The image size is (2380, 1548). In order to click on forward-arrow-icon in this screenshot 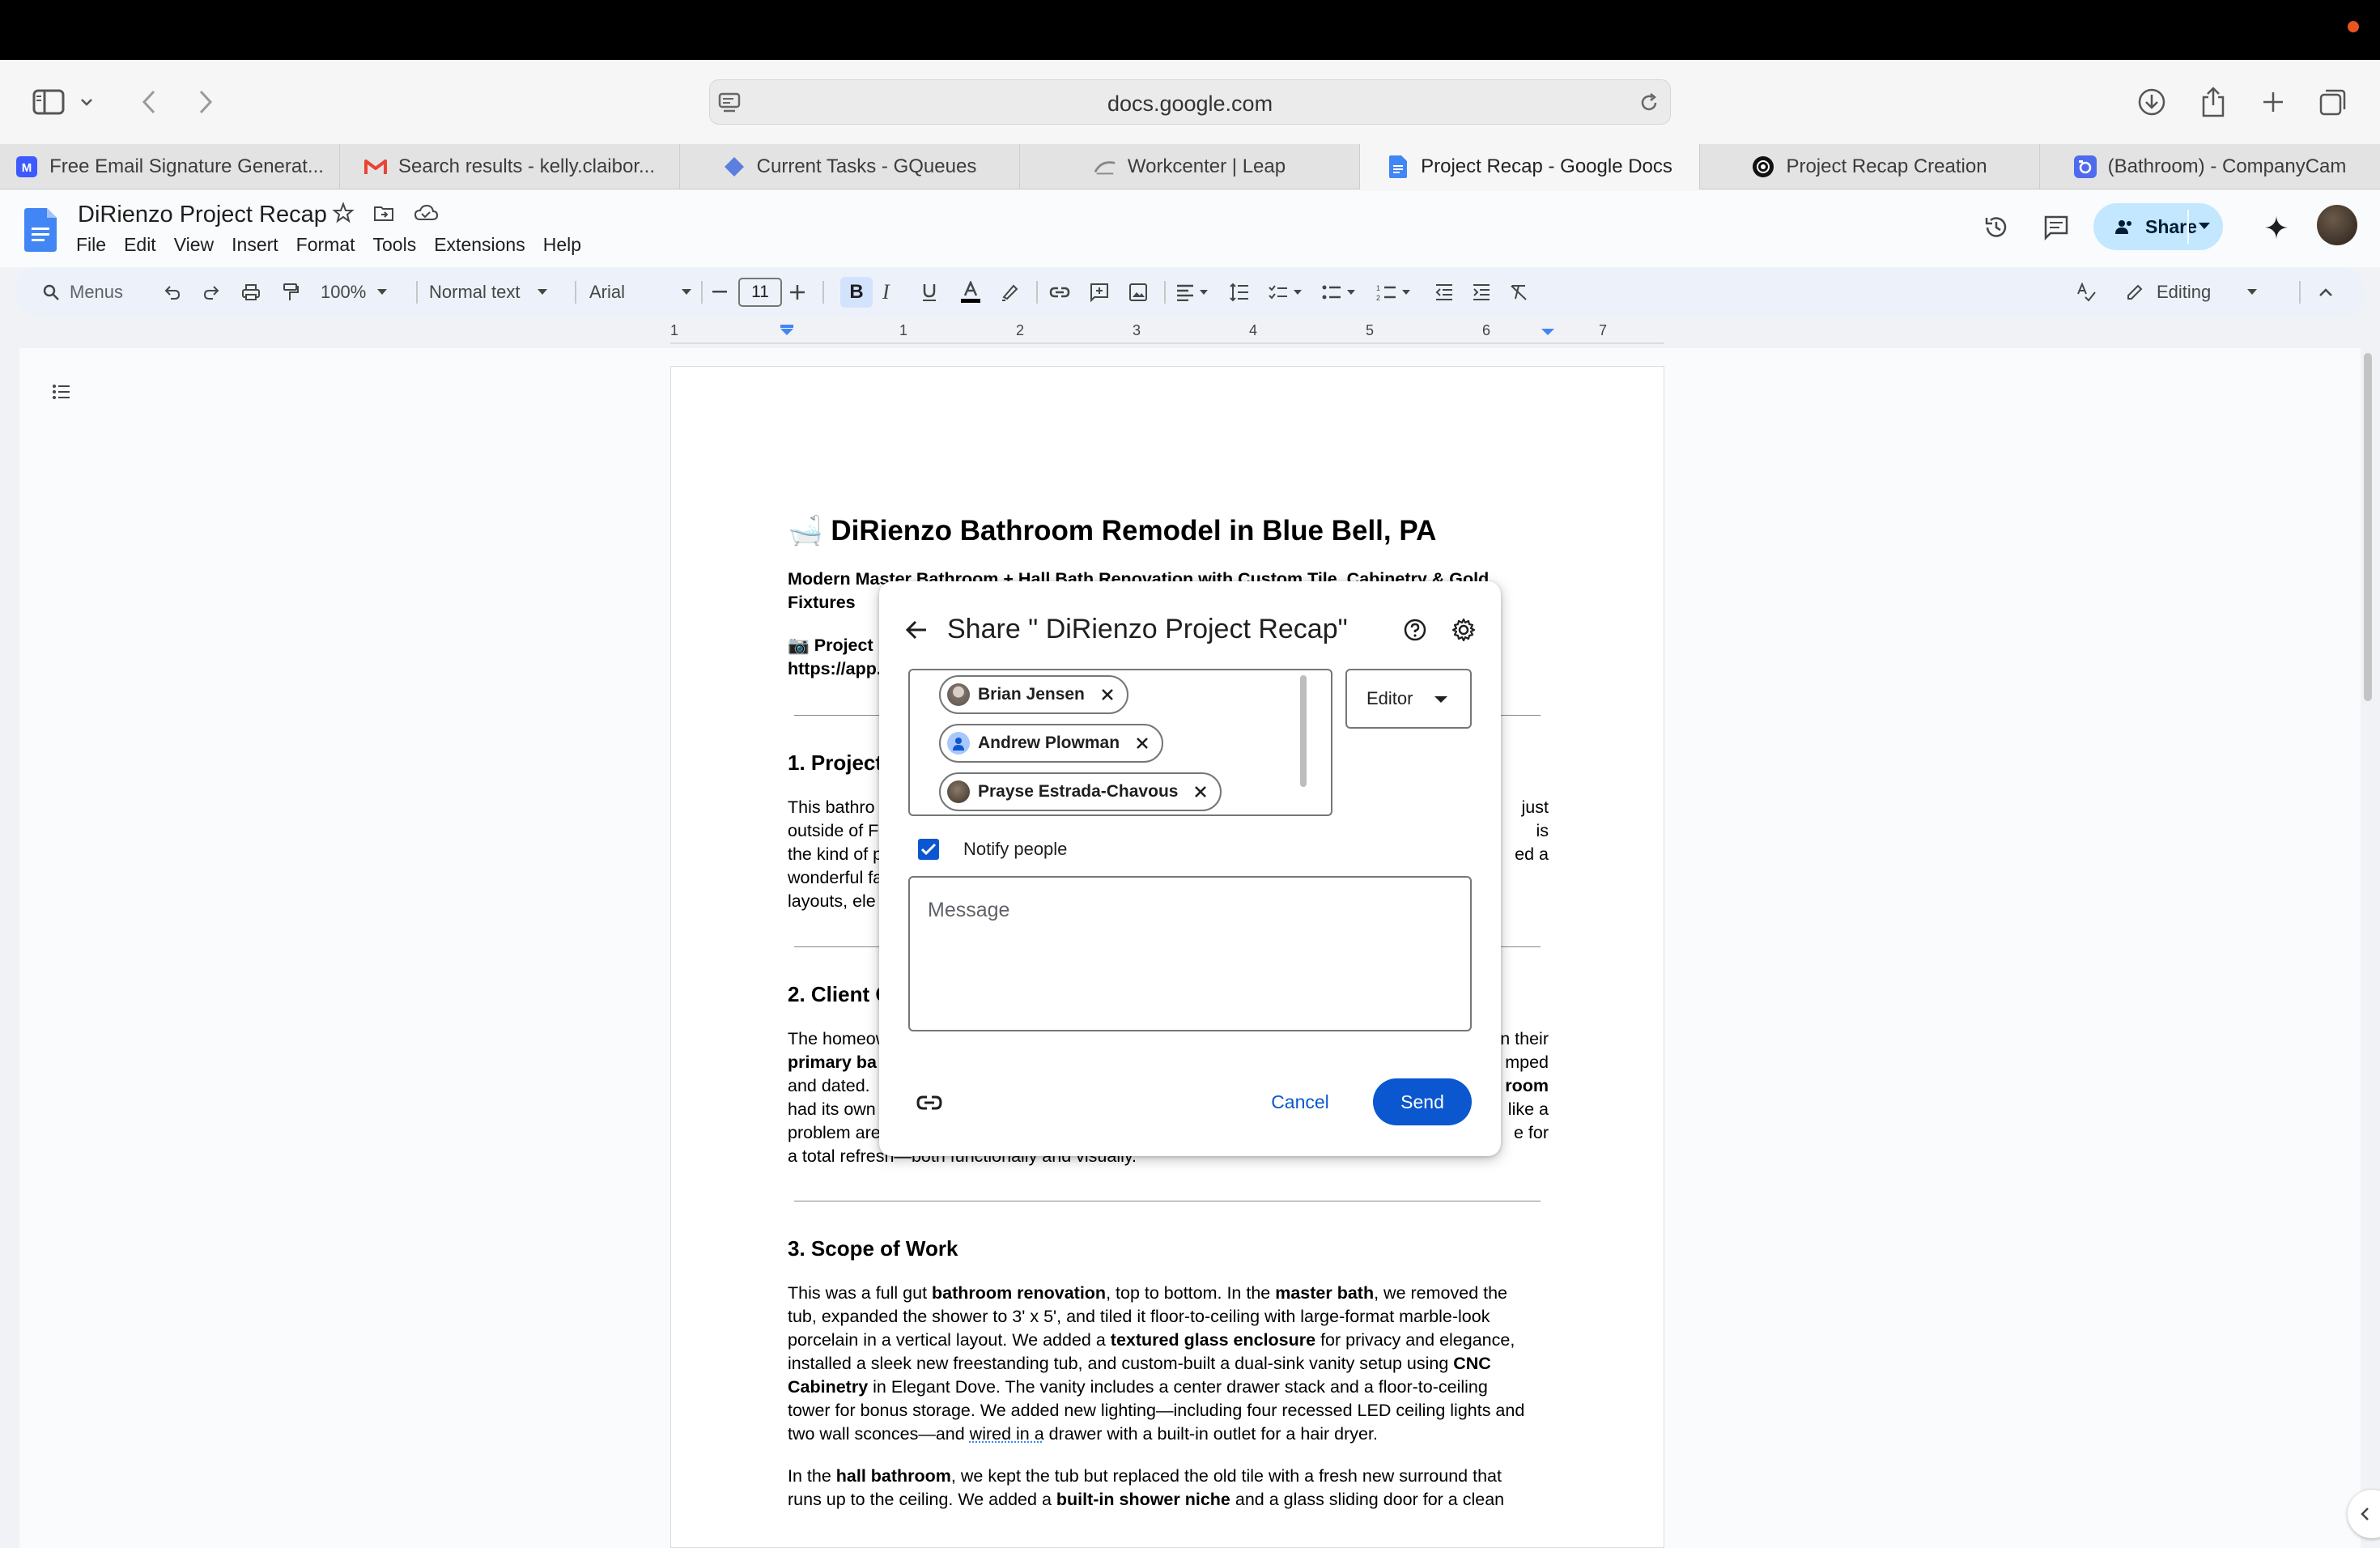, I will do `click(206, 102)`.